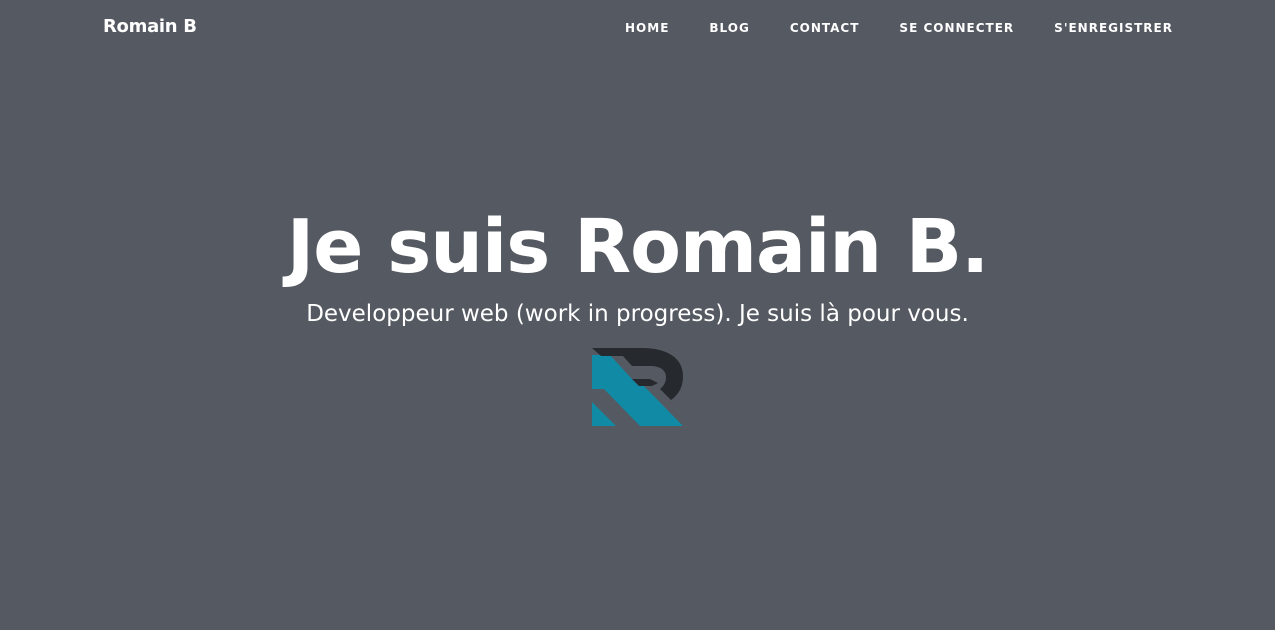  I want to click on r-monogram-icon, so click(637, 387).